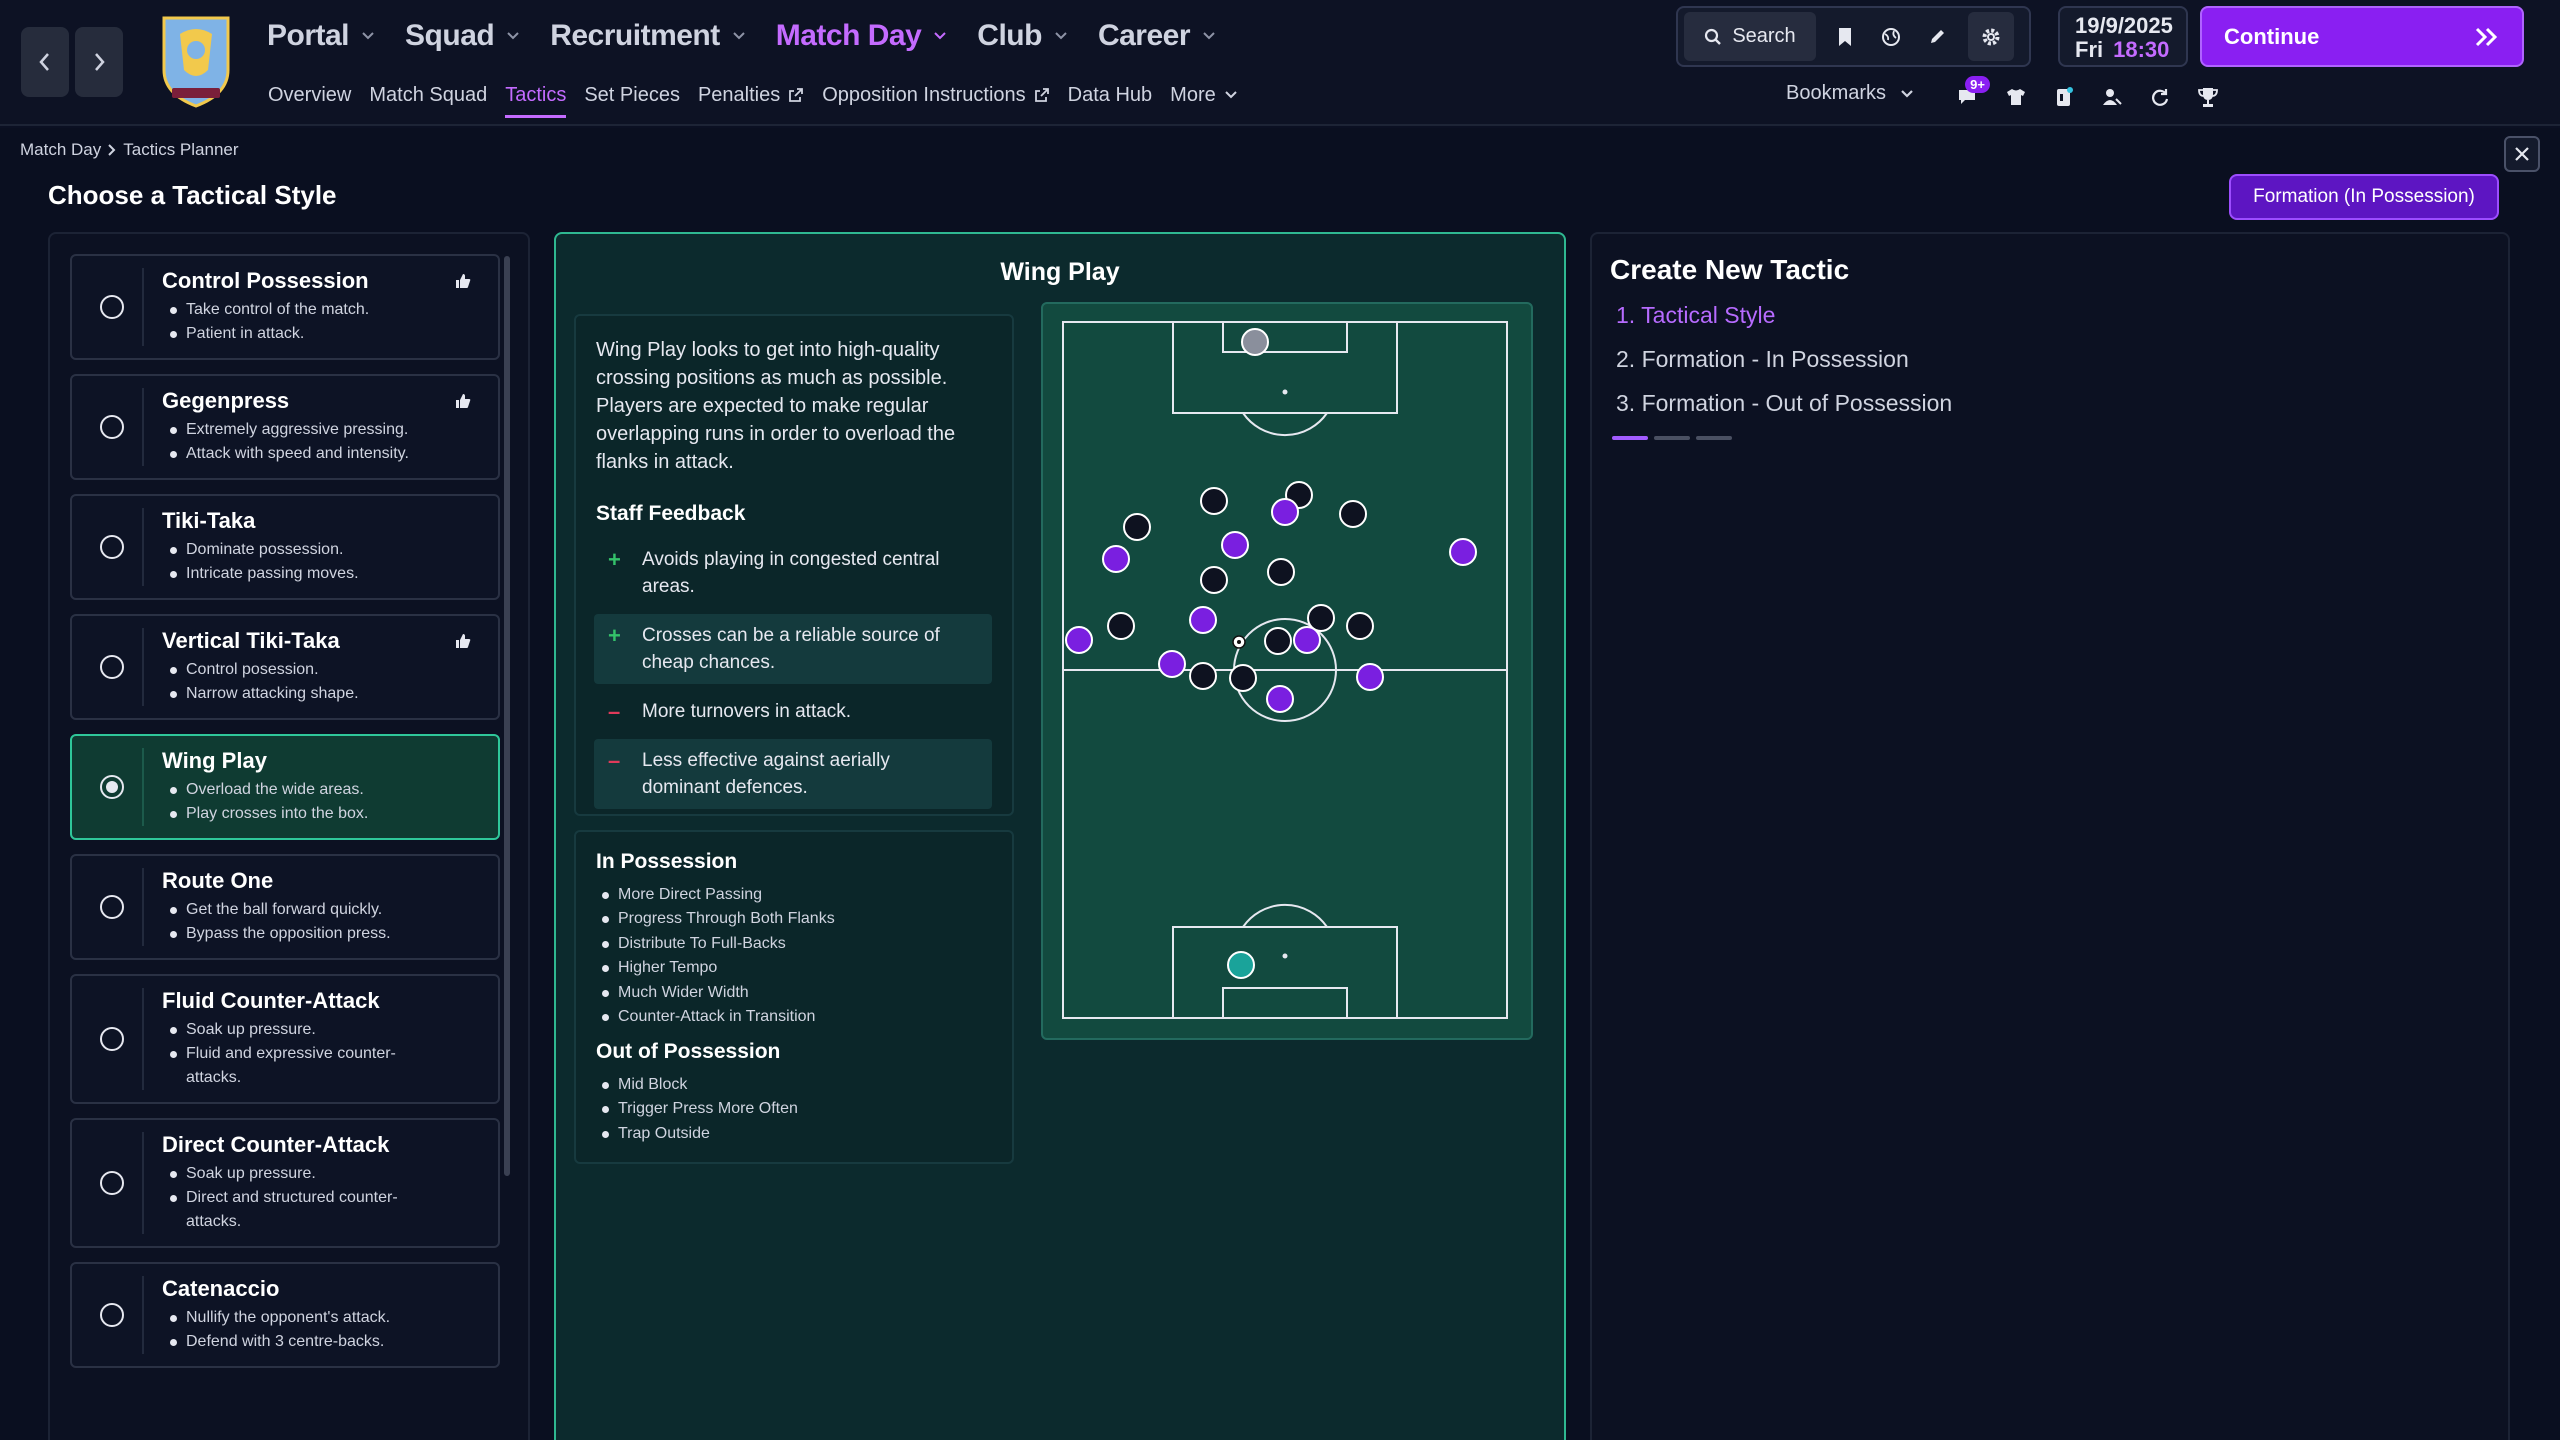 This screenshot has width=2560, height=1440. I want to click on page-title: Choose a Tactical Style, so click(192, 195).